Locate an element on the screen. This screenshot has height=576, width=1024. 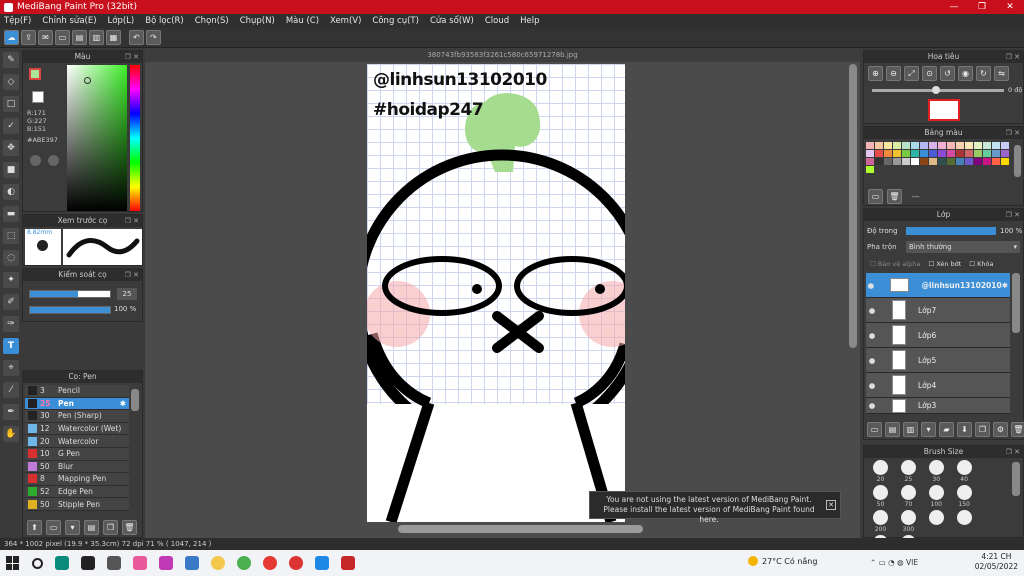
brush-item-stipple-pen: 50 Stipple Pen is located at coordinates (77, 504).